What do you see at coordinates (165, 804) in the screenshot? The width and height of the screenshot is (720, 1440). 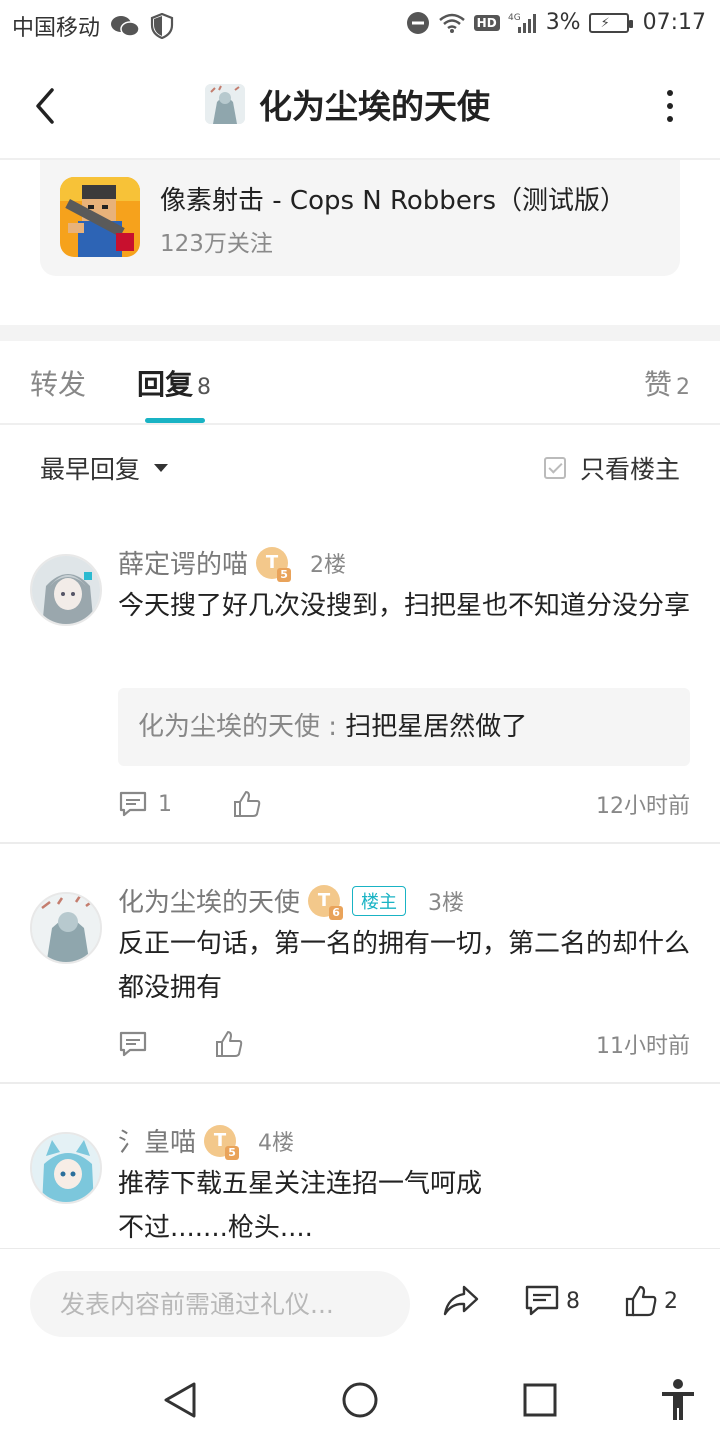 I see `reply-count: 1` at bounding box center [165, 804].